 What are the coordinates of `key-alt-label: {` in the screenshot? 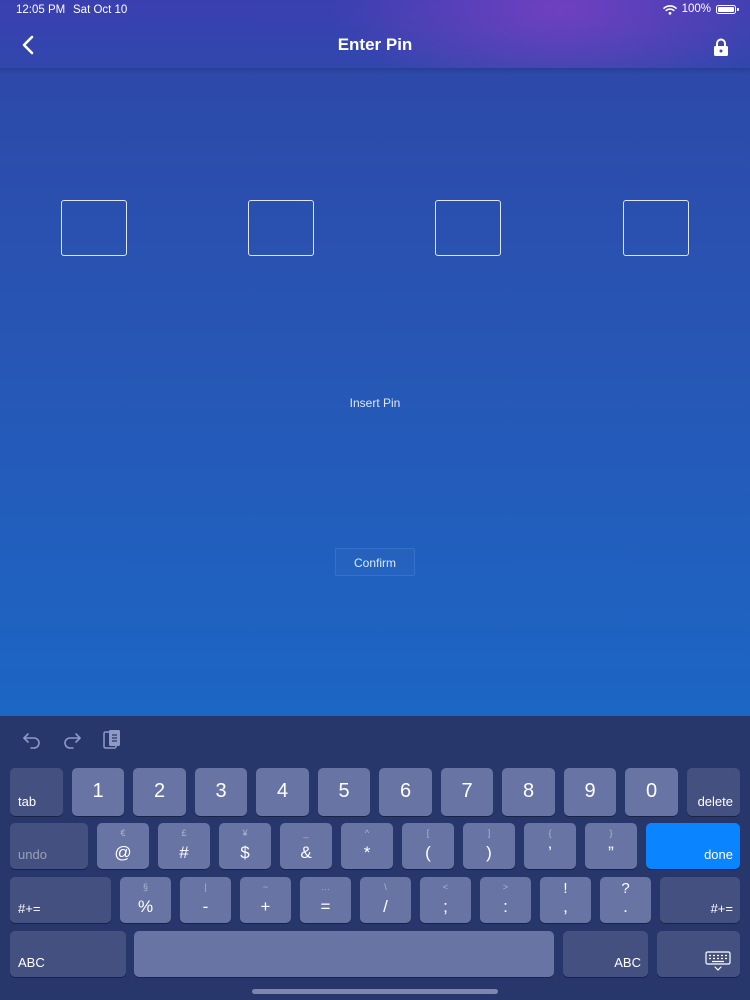 It's located at (550, 833).